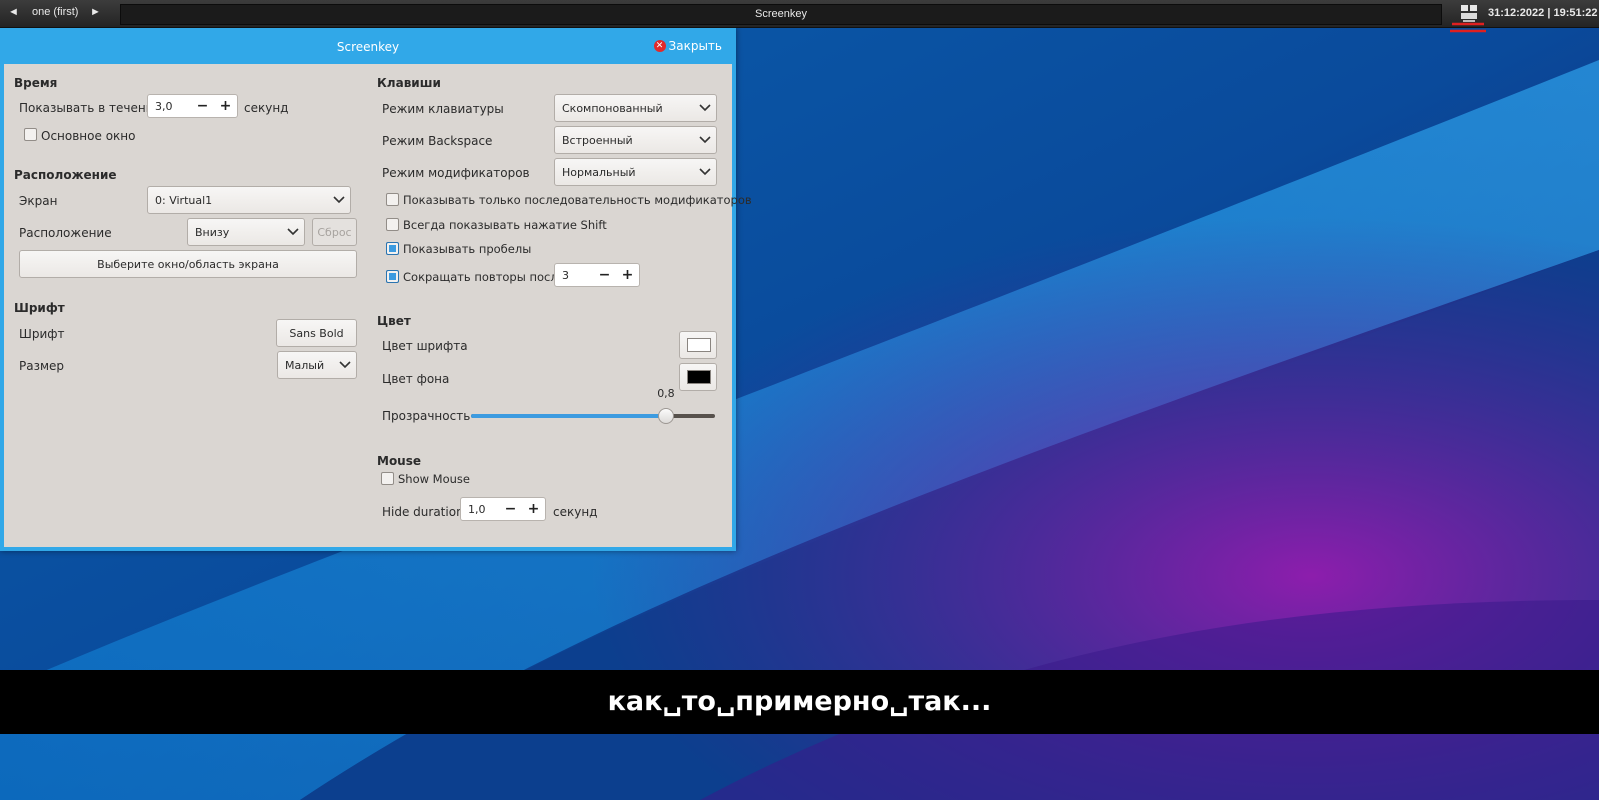  What do you see at coordinates (392, 248) in the screenshot?
I see `show-spaces-checkbox` at bounding box center [392, 248].